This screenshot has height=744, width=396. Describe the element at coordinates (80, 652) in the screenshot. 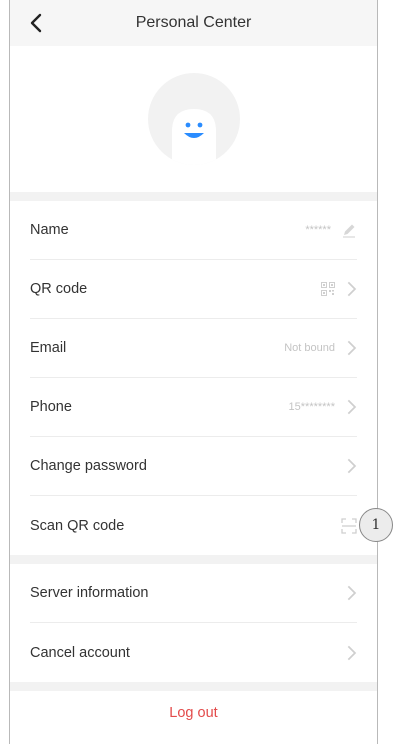

I see `cancel-account-label: Cancel account` at that location.